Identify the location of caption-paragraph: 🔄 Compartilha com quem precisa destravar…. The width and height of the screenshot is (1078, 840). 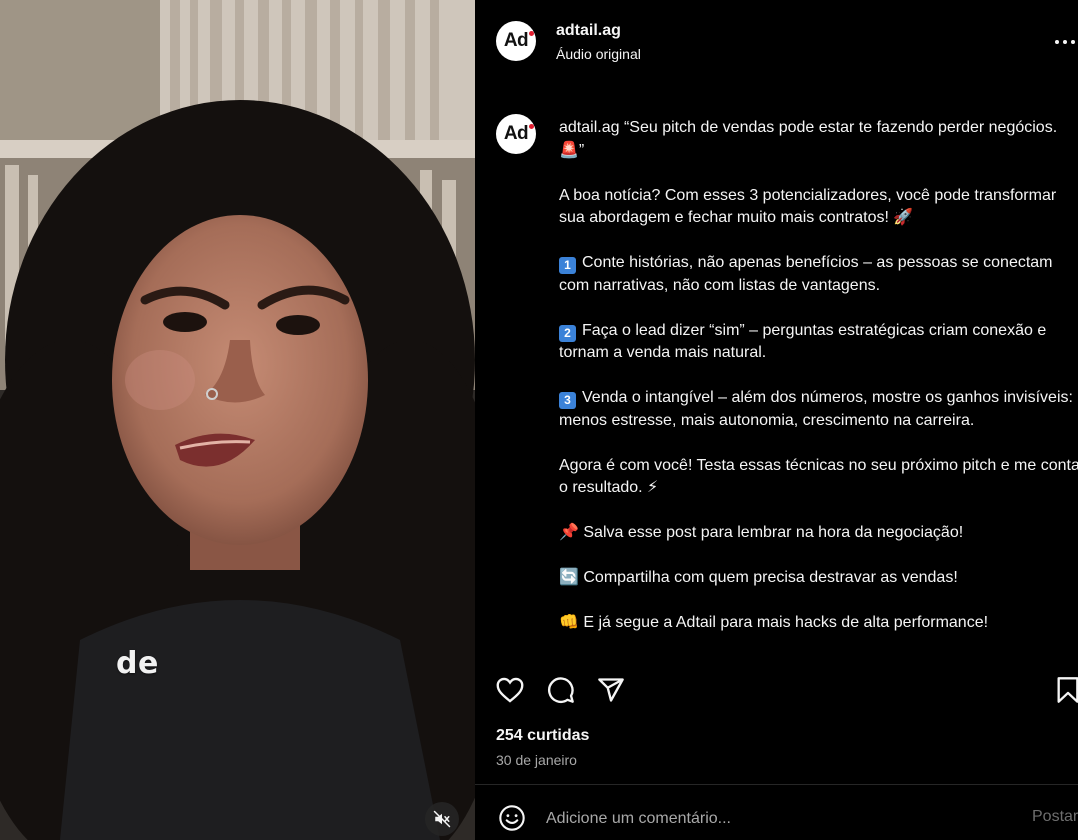
(758, 577).